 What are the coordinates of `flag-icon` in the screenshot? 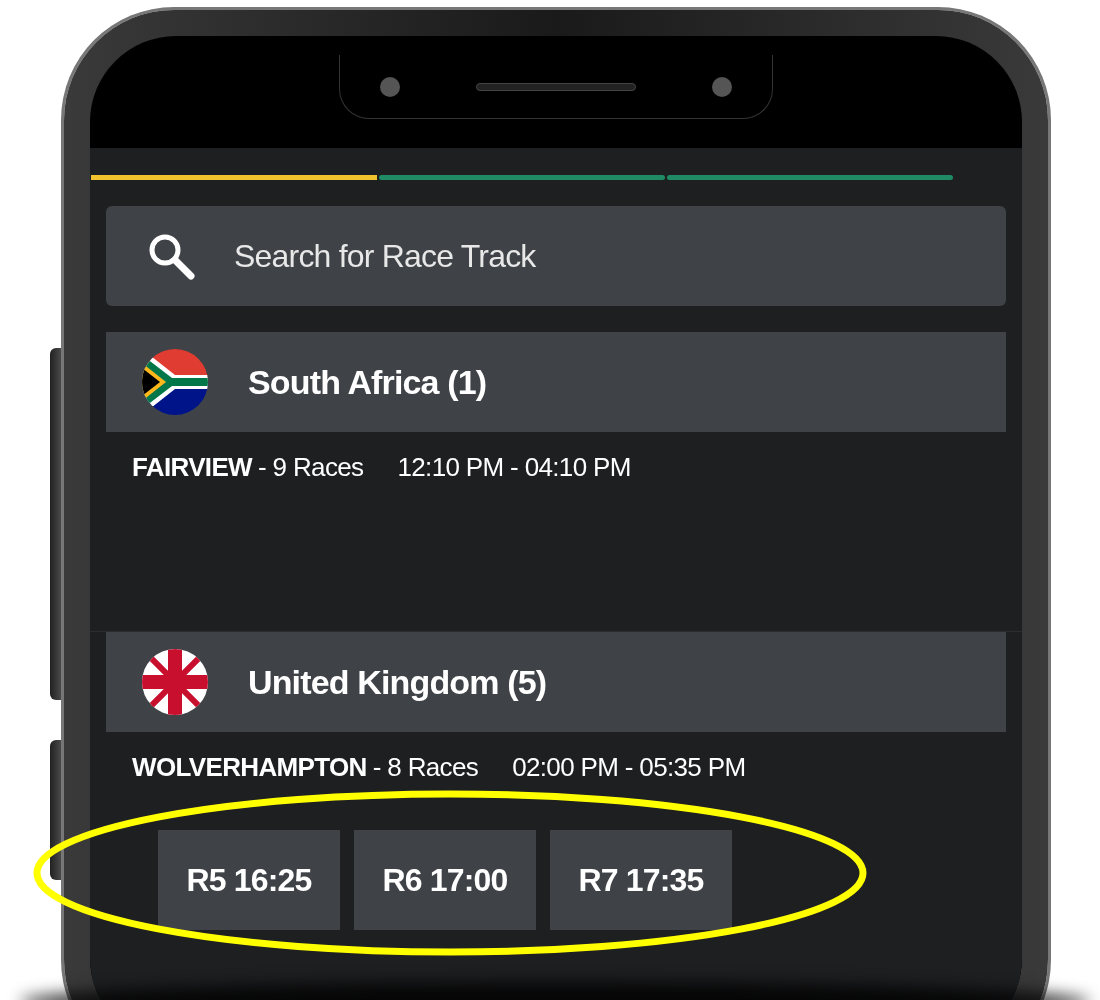 It's located at (175, 382).